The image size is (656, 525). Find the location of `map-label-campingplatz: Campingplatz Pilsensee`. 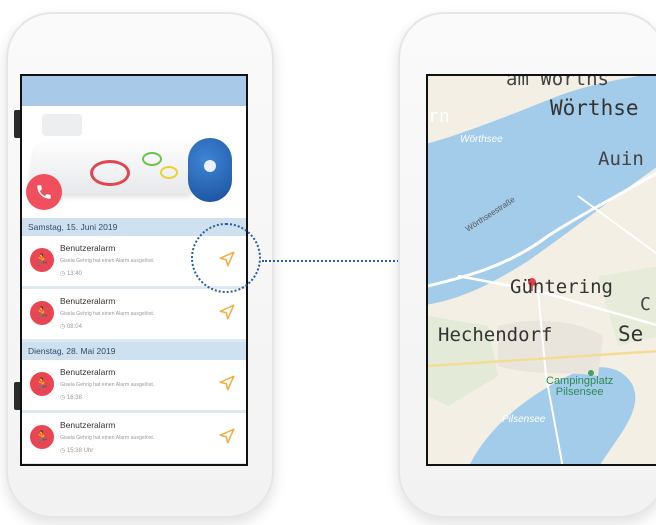

map-label-campingplatz: Campingplatz Pilsensee is located at coordinates (579, 387).